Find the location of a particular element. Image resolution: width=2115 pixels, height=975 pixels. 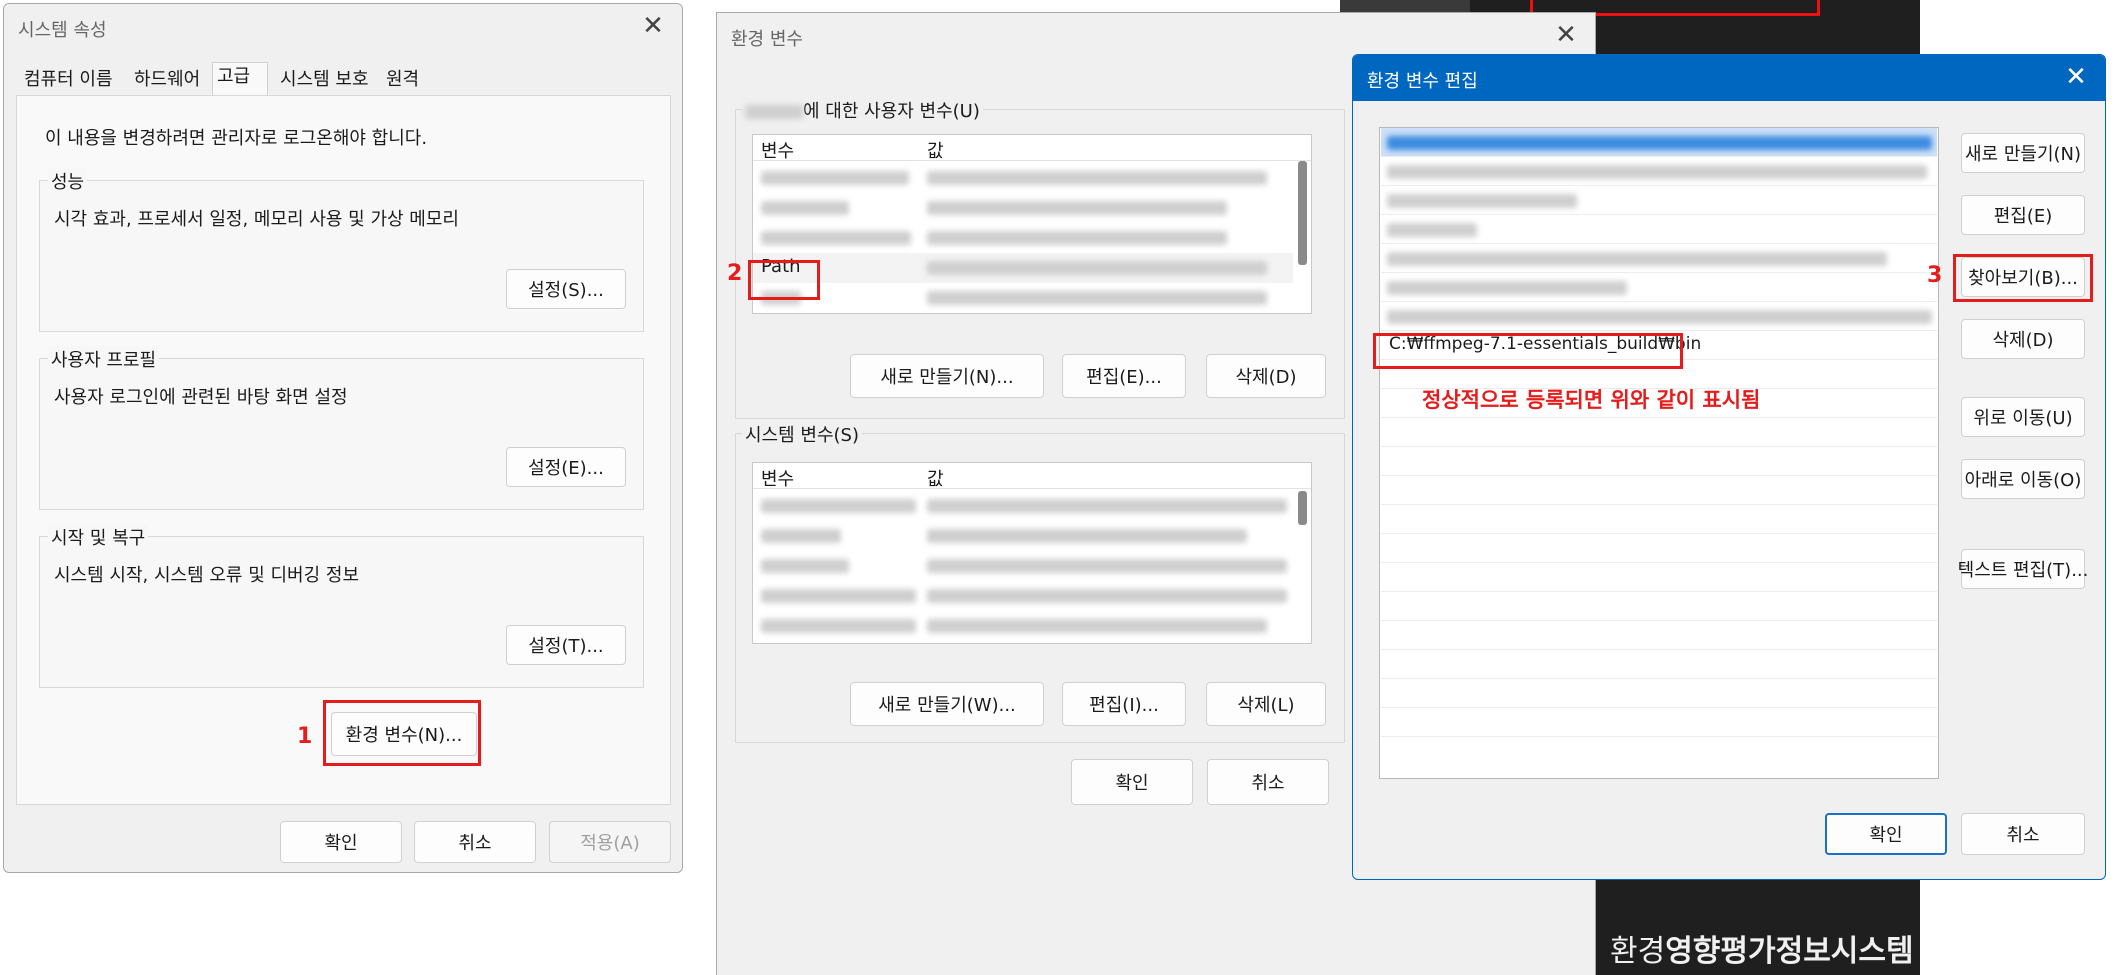

step-marker-2: 2 is located at coordinates (735, 273).